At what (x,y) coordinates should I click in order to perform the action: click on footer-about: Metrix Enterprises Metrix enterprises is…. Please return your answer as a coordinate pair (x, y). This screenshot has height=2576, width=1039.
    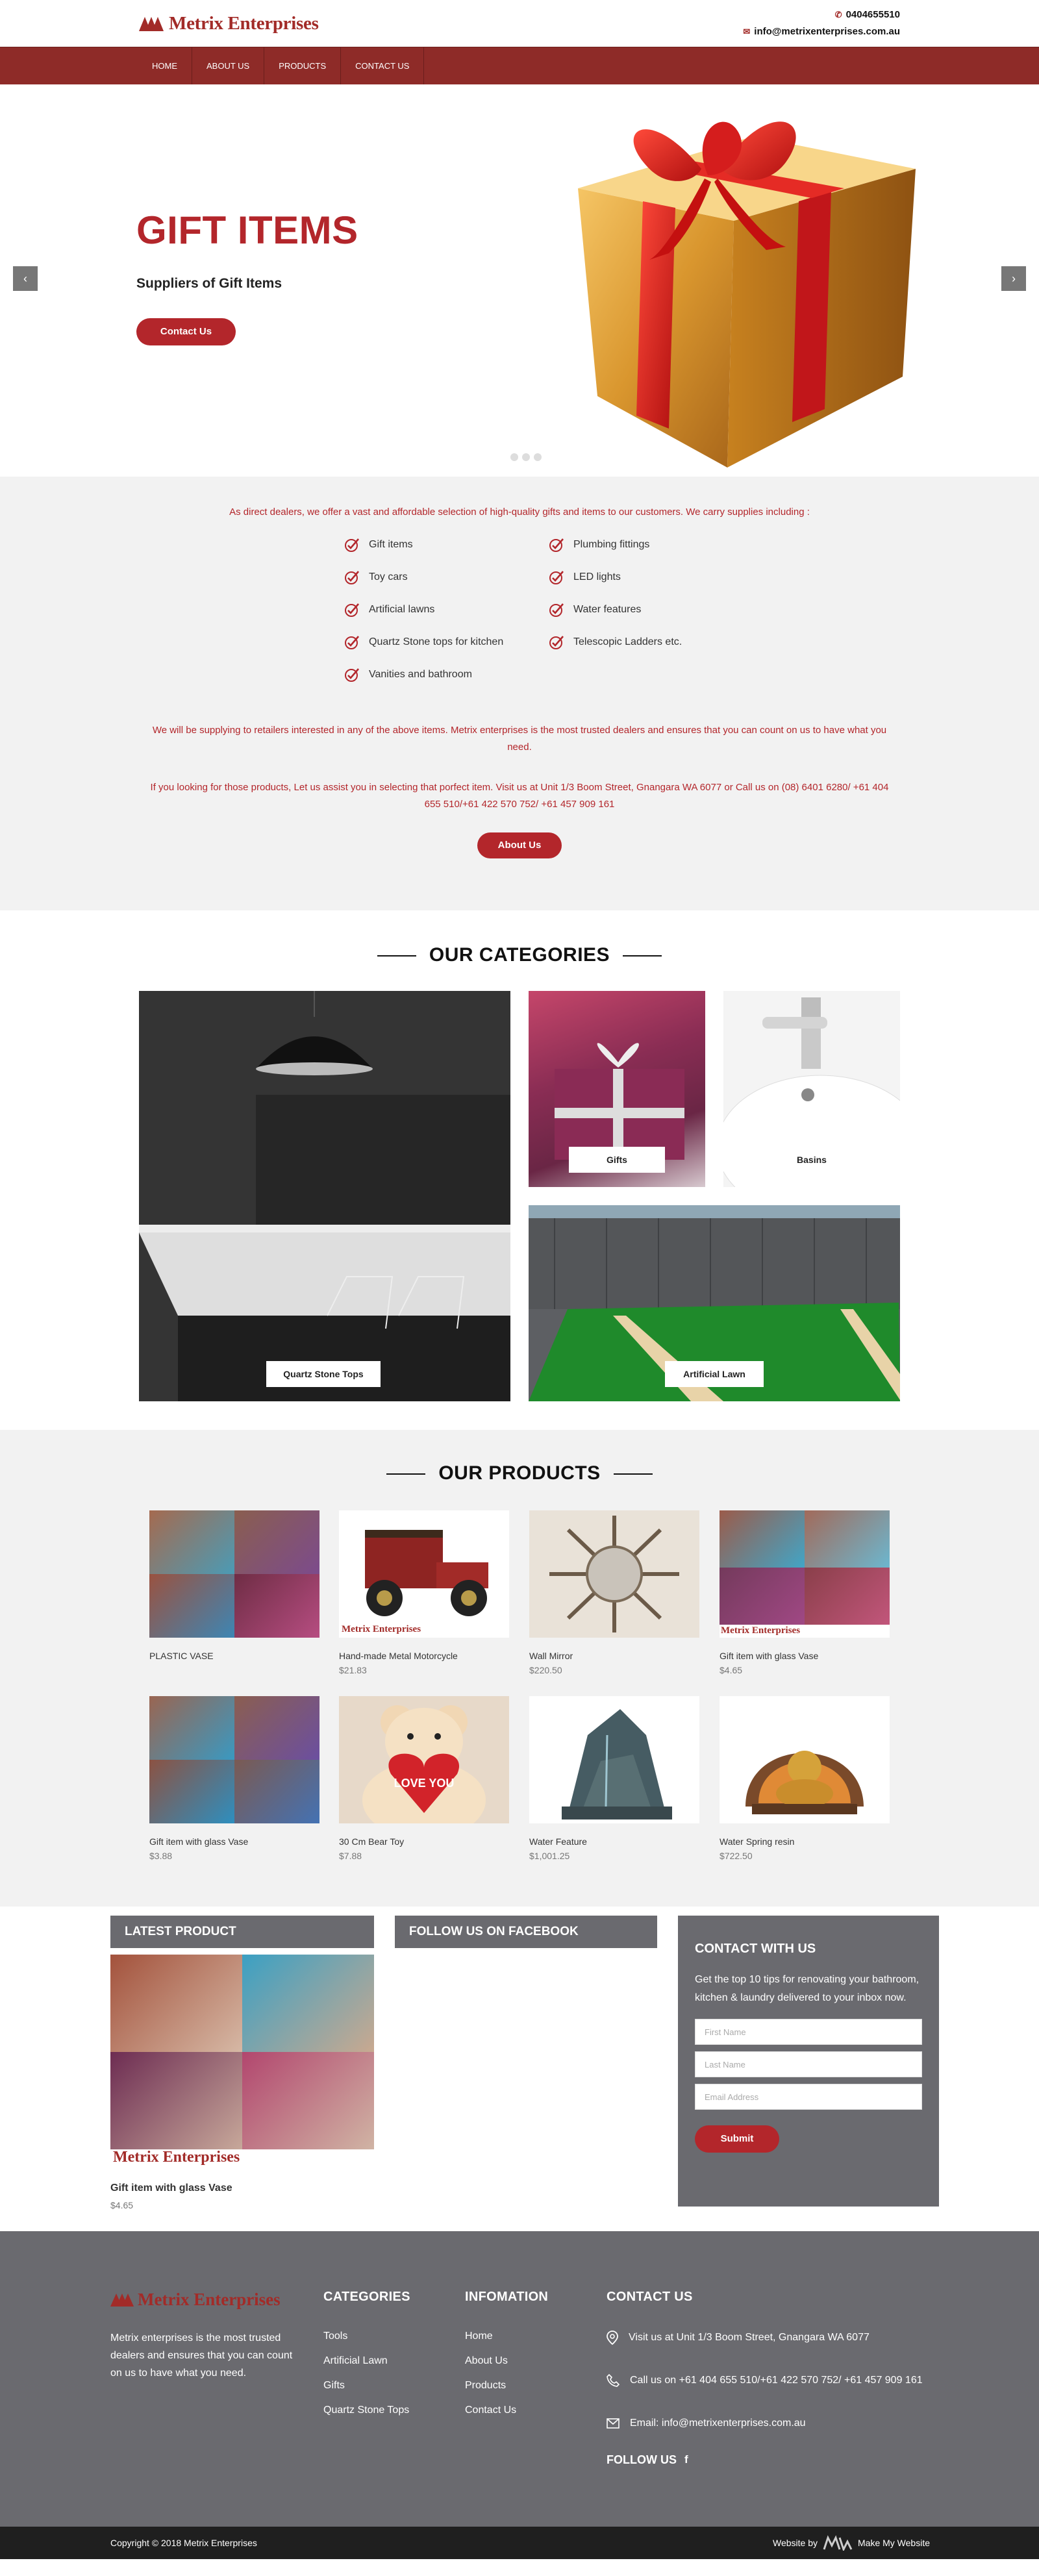
    Looking at the image, I should click on (207, 2336).